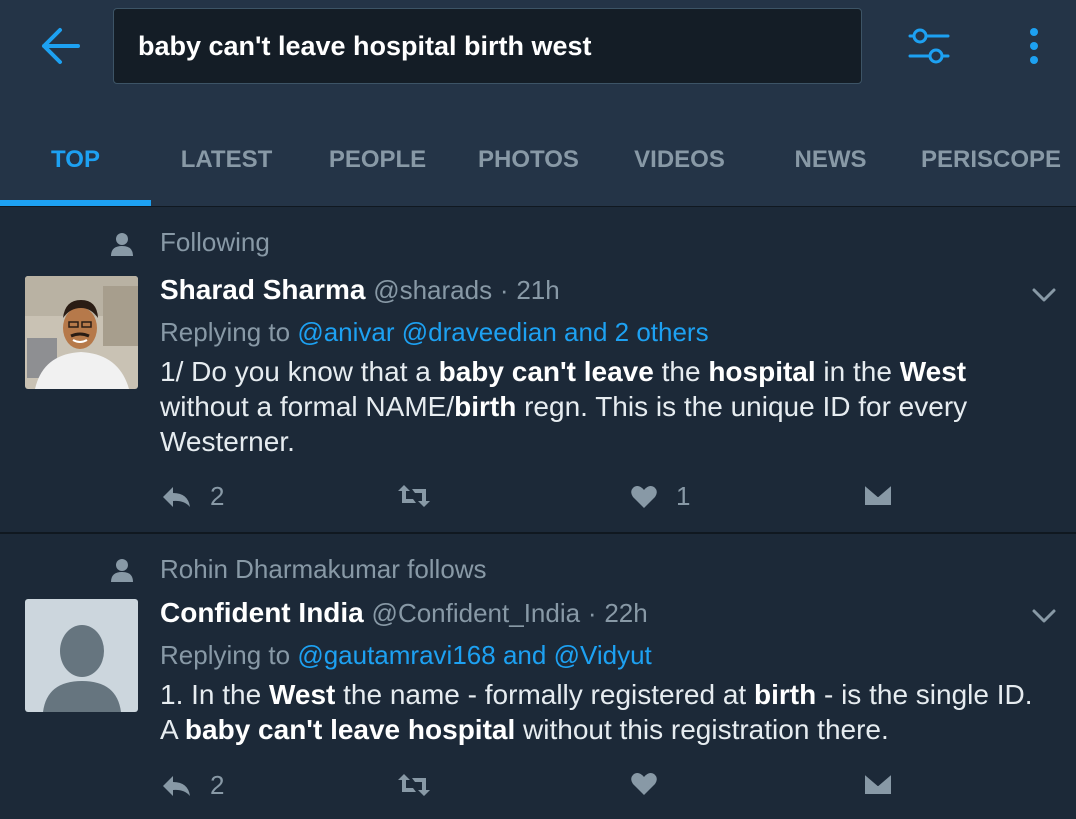  Describe the element at coordinates (929, 46) in the screenshot. I see `filter-sliders-icon` at that location.